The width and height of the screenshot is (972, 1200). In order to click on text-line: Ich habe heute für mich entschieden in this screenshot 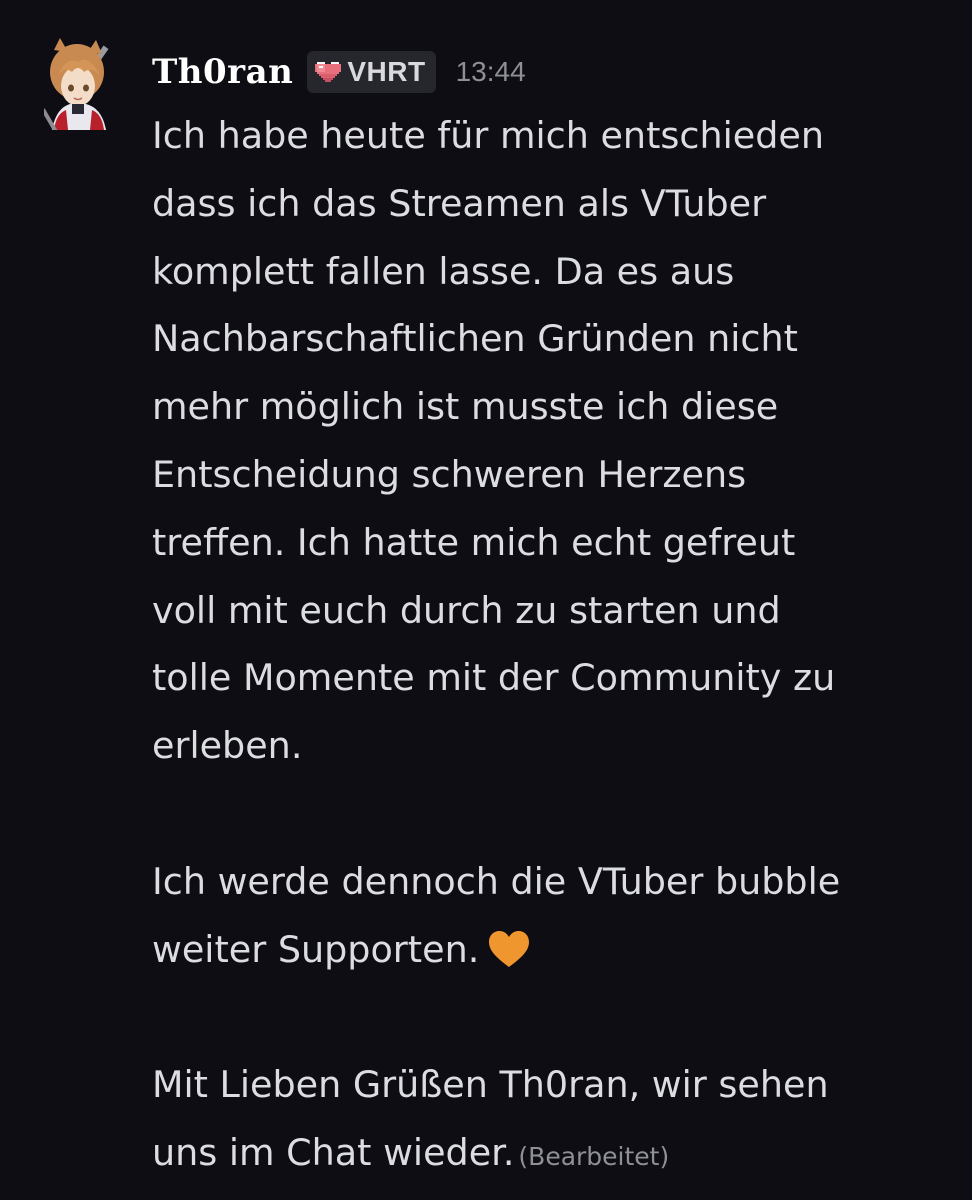, I will do `click(488, 135)`.